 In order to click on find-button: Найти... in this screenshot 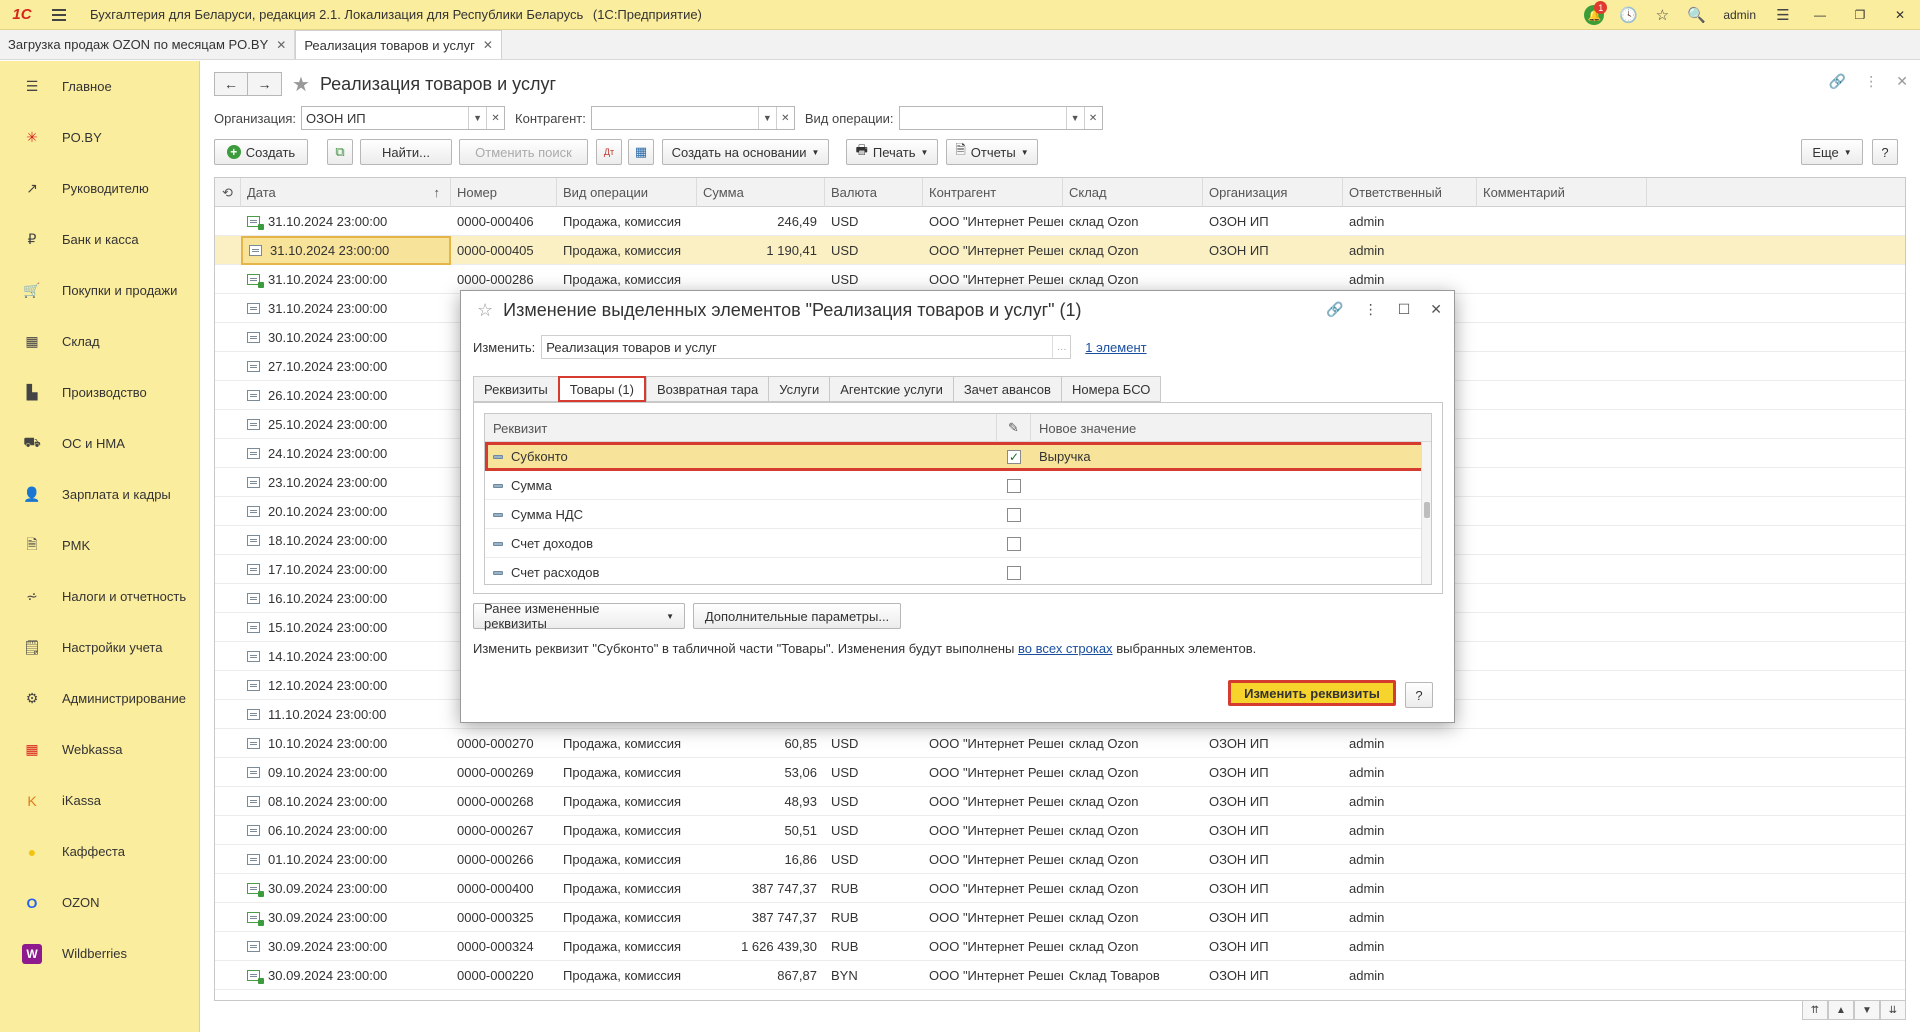, I will do `click(406, 152)`.